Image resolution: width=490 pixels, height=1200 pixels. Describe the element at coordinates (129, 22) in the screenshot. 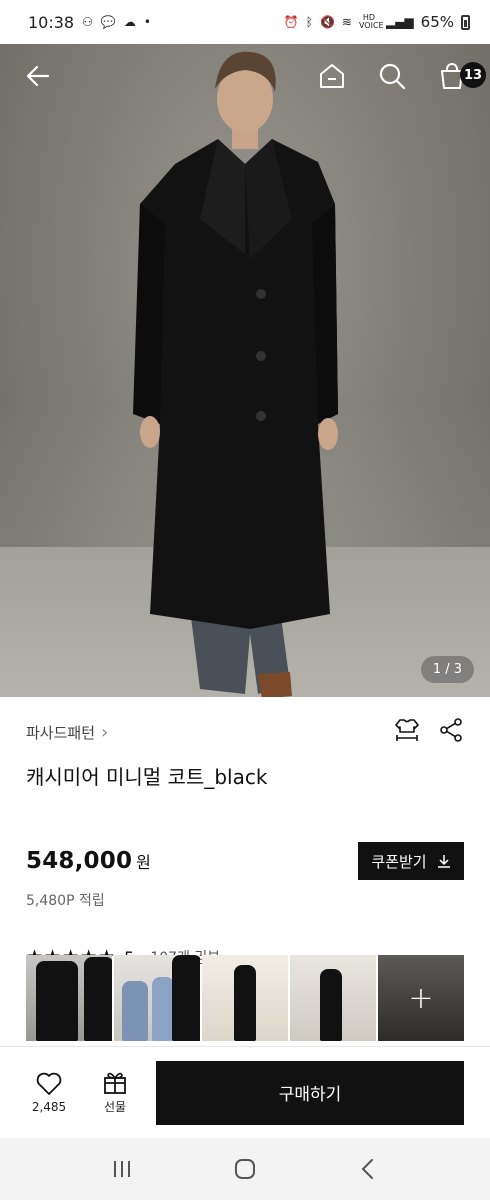

I see `cloud-icon: ☁` at that location.